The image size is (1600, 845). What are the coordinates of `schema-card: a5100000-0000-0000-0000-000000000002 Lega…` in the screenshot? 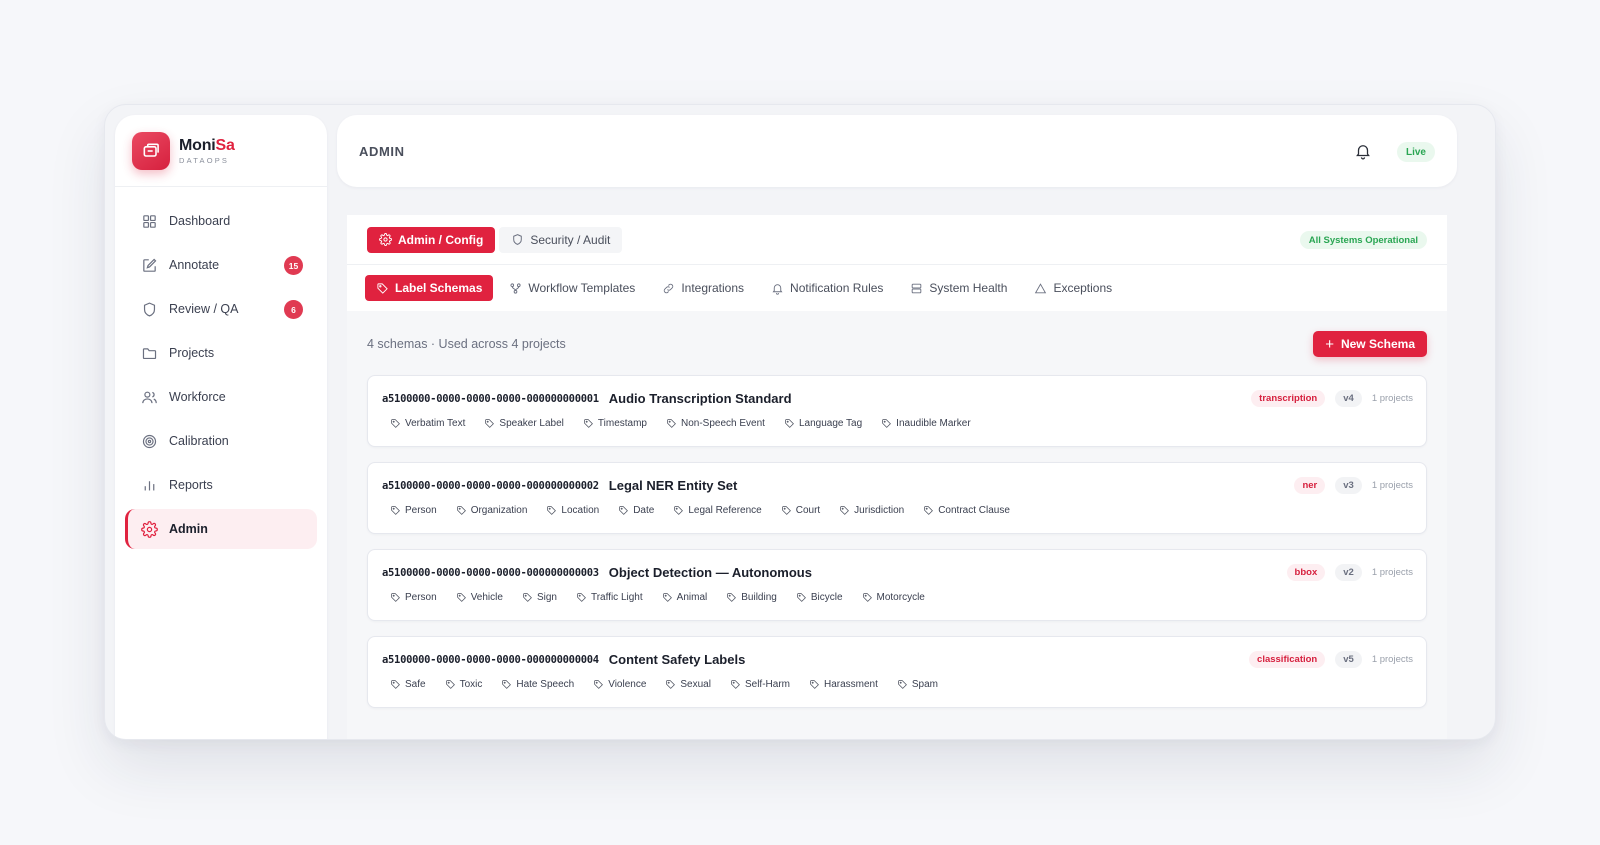 It's located at (897, 498).